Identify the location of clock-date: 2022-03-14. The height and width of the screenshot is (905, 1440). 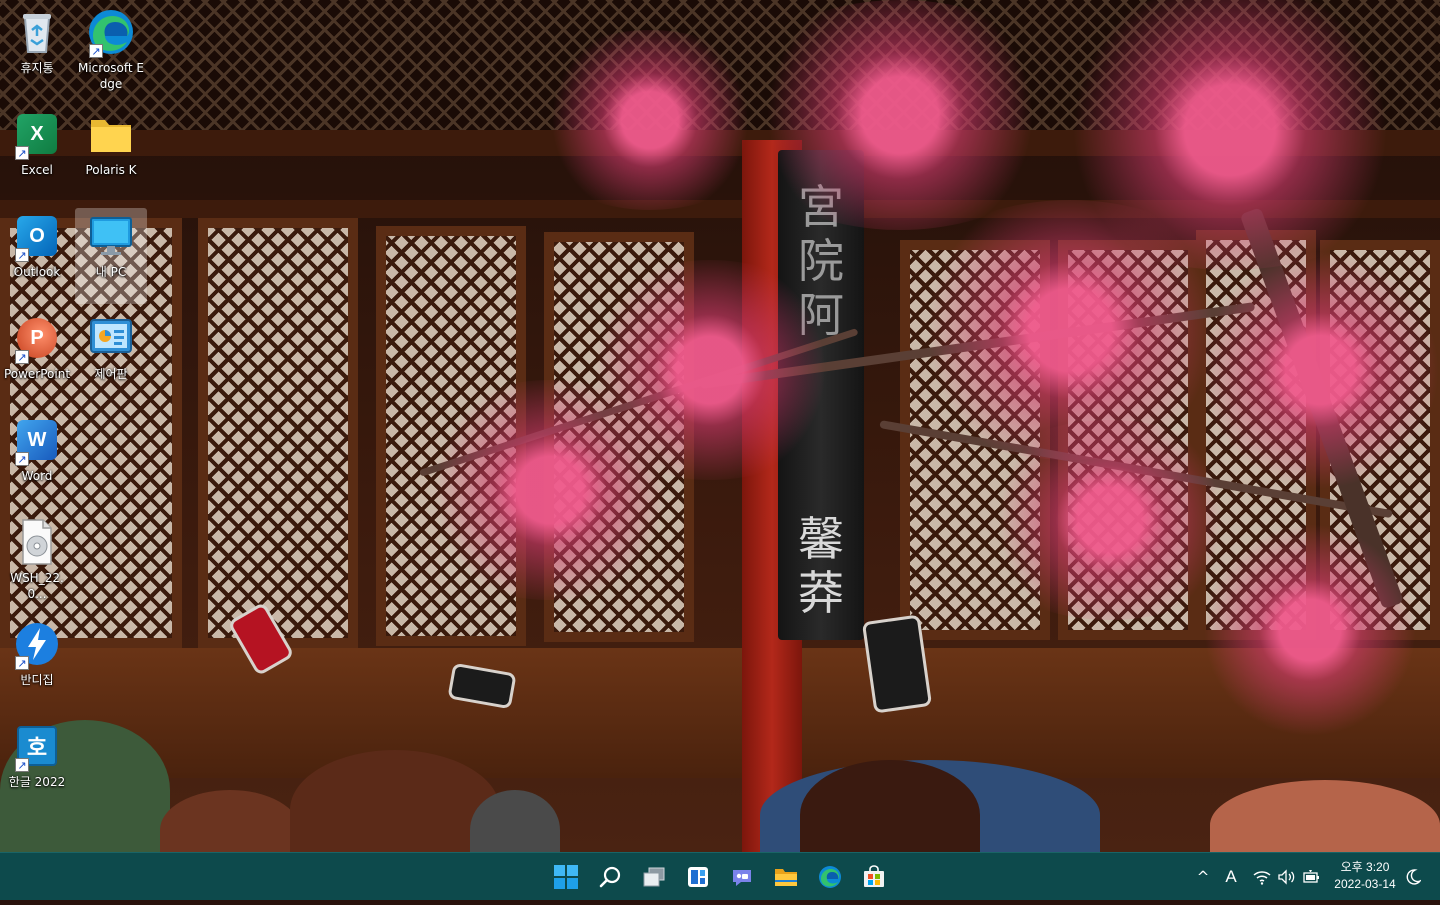
(1365, 884).